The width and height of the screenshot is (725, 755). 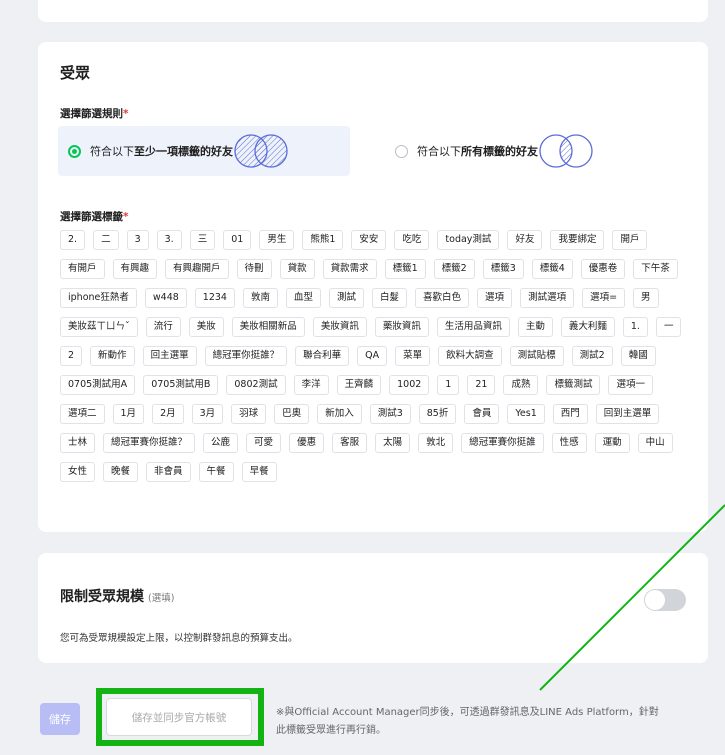 I want to click on tag-chip: 王齊麟, so click(x=359, y=385).